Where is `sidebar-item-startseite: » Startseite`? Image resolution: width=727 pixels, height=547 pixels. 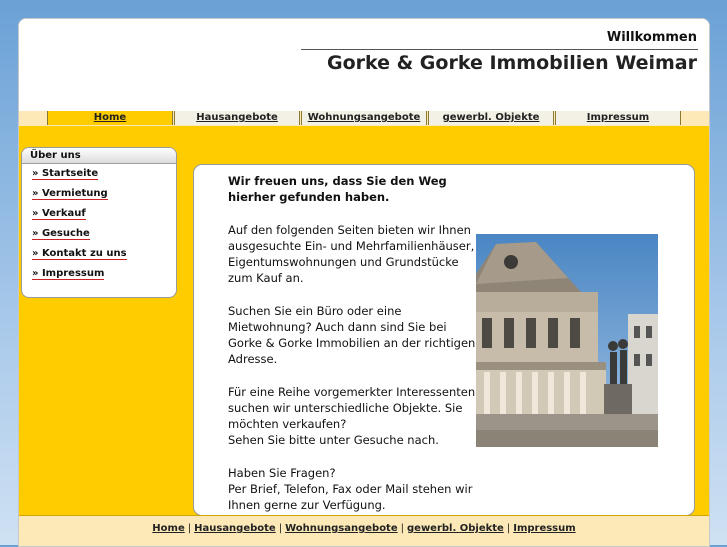 sidebar-item-startseite: » Startseite is located at coordinates (99, 174).